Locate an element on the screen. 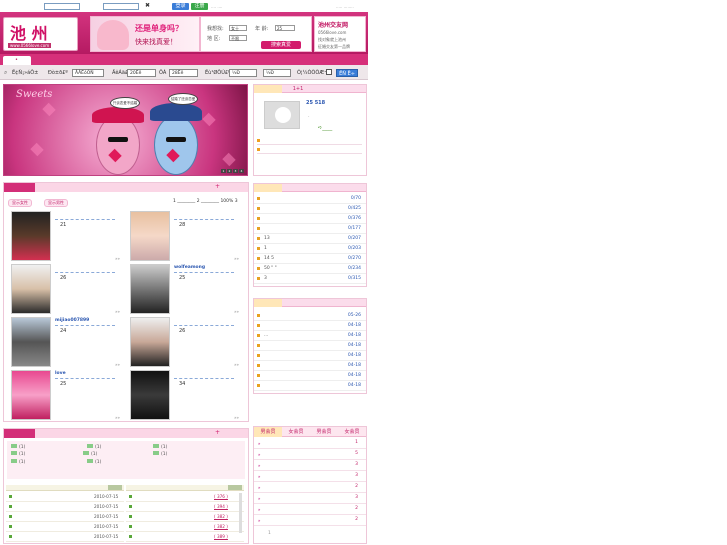  tab-female-rank-2: 女会员 is located at coordinates (352, 432).